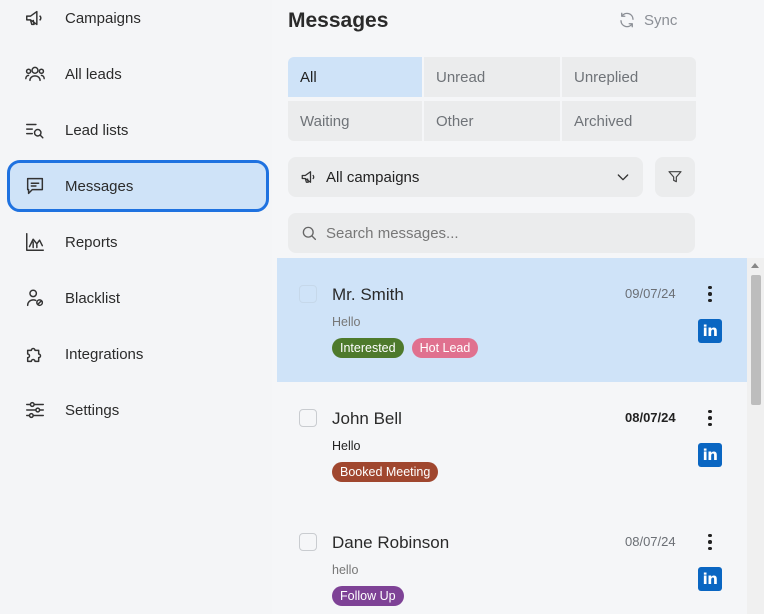  I want to click on sidebar-item-label: Campaigns, so click(103, 18).